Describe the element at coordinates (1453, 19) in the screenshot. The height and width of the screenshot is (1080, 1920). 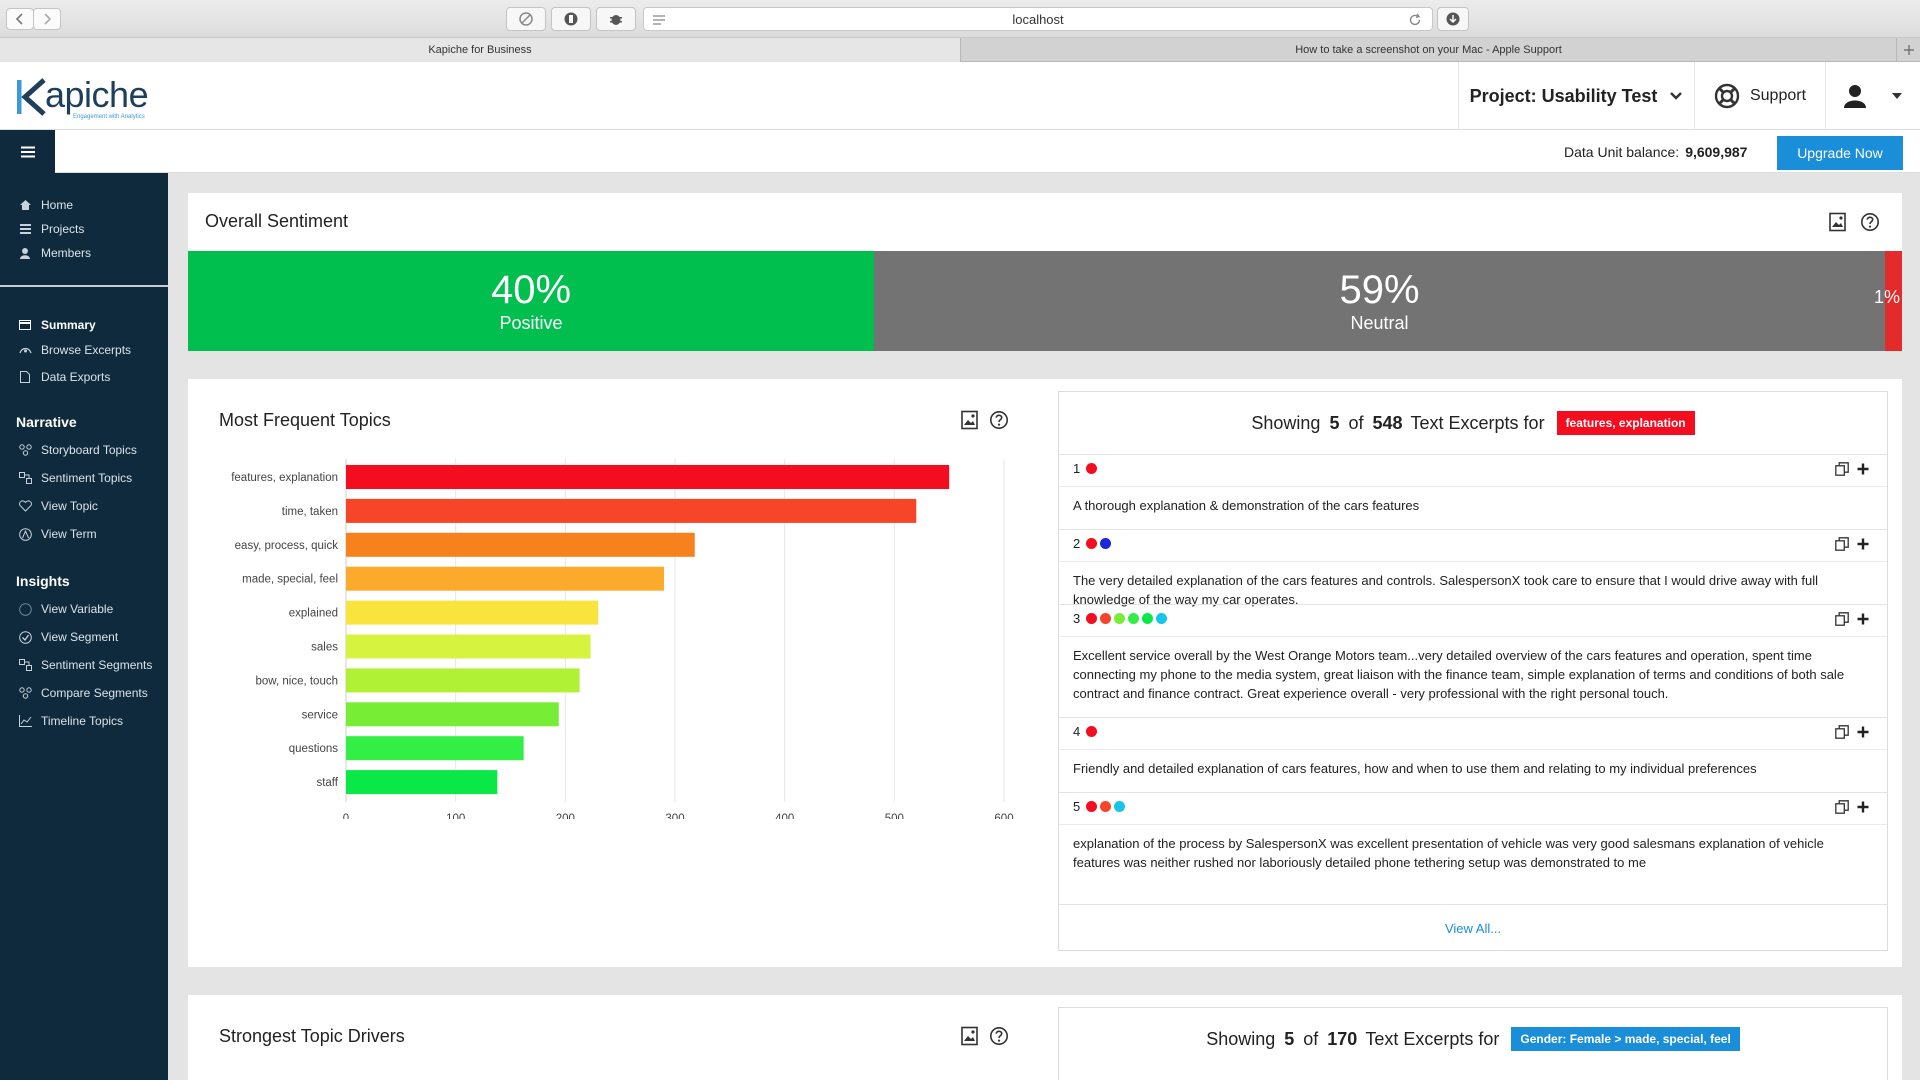
I see `downloads-button` at that location.